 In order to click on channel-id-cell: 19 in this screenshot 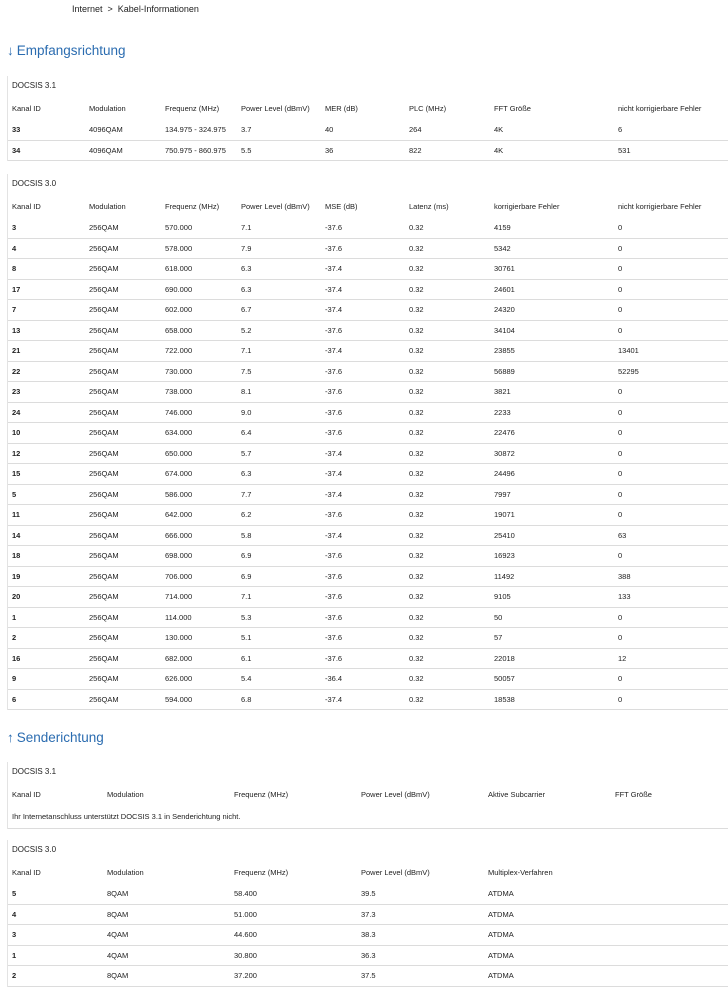, I will do `click(16, 576)`.